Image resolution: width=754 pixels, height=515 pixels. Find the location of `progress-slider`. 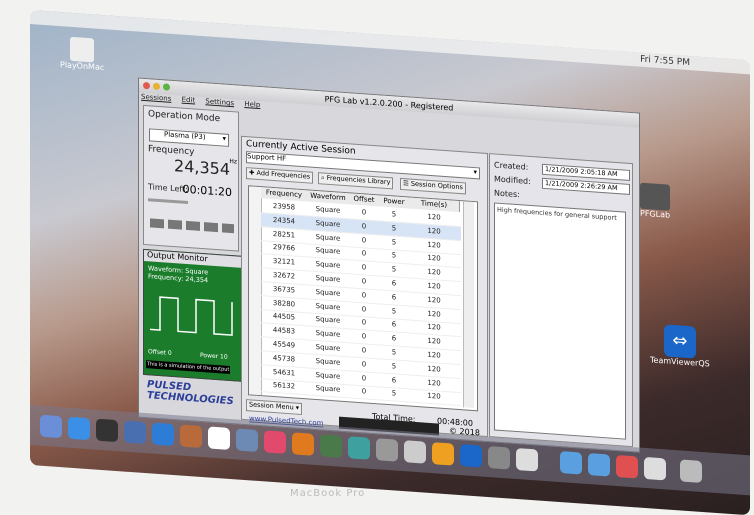

progress-slider is located at coordinates (168, 201).